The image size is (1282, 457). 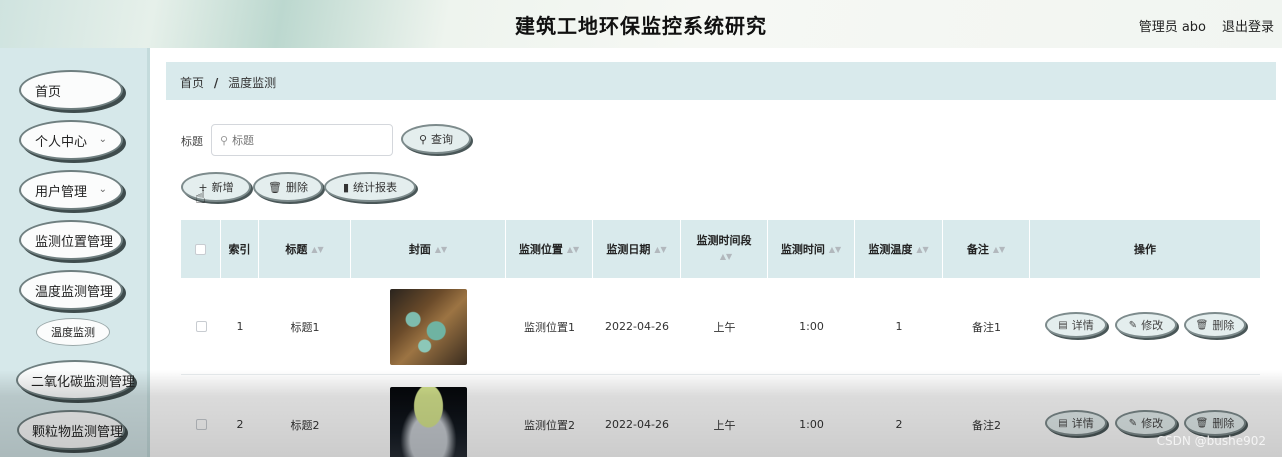 I want to click on add-button: + 新增, so click(x=216, y=187).